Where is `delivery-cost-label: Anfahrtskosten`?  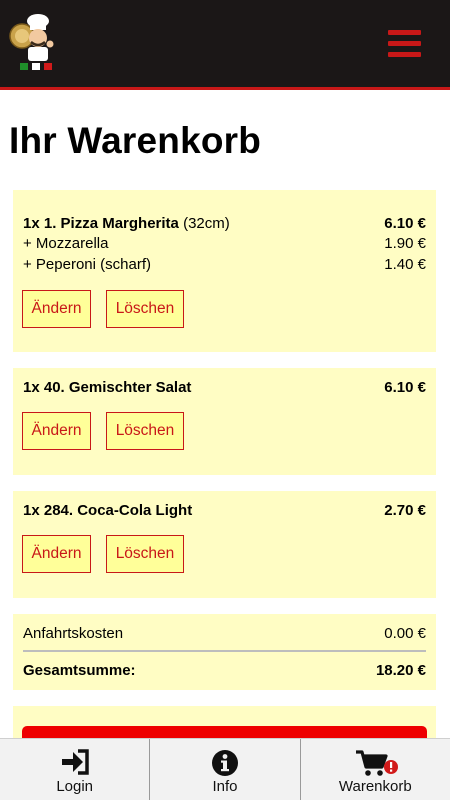
delivery-cost-label: Anfahrtskosten is located at coordinates (73, 633).